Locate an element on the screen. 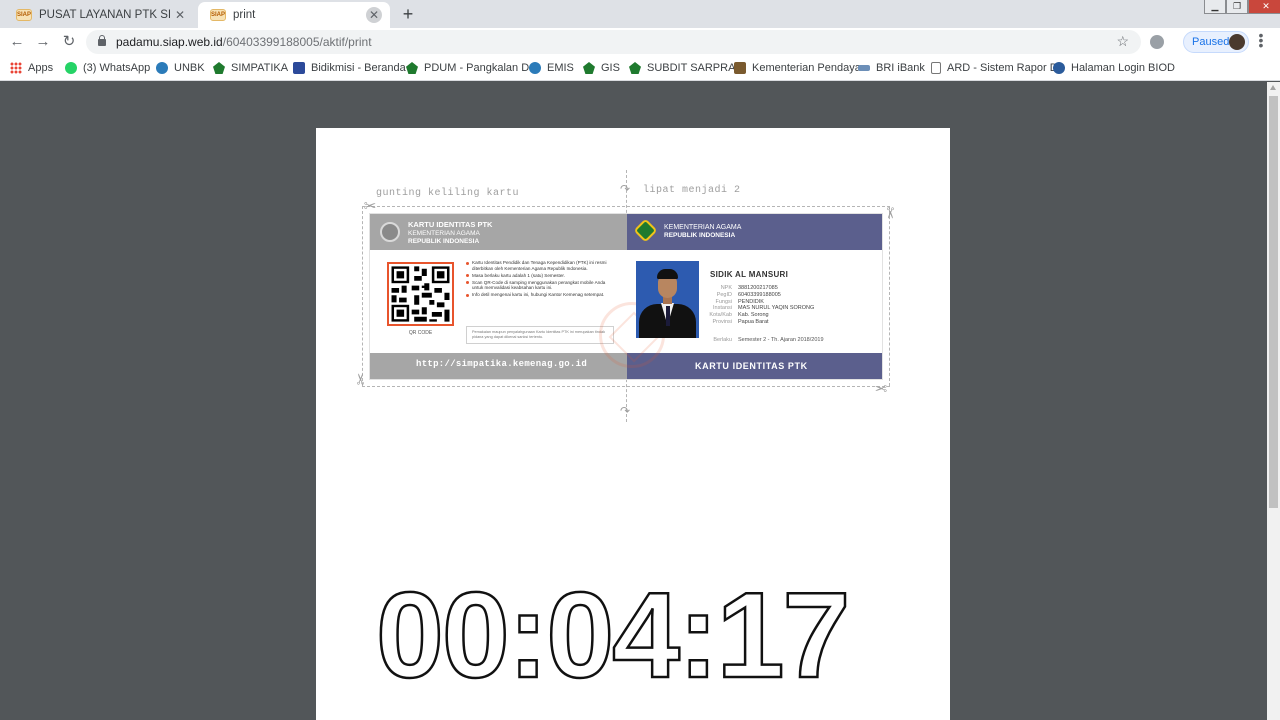  lock-icon is located at coordinates (102, 40).